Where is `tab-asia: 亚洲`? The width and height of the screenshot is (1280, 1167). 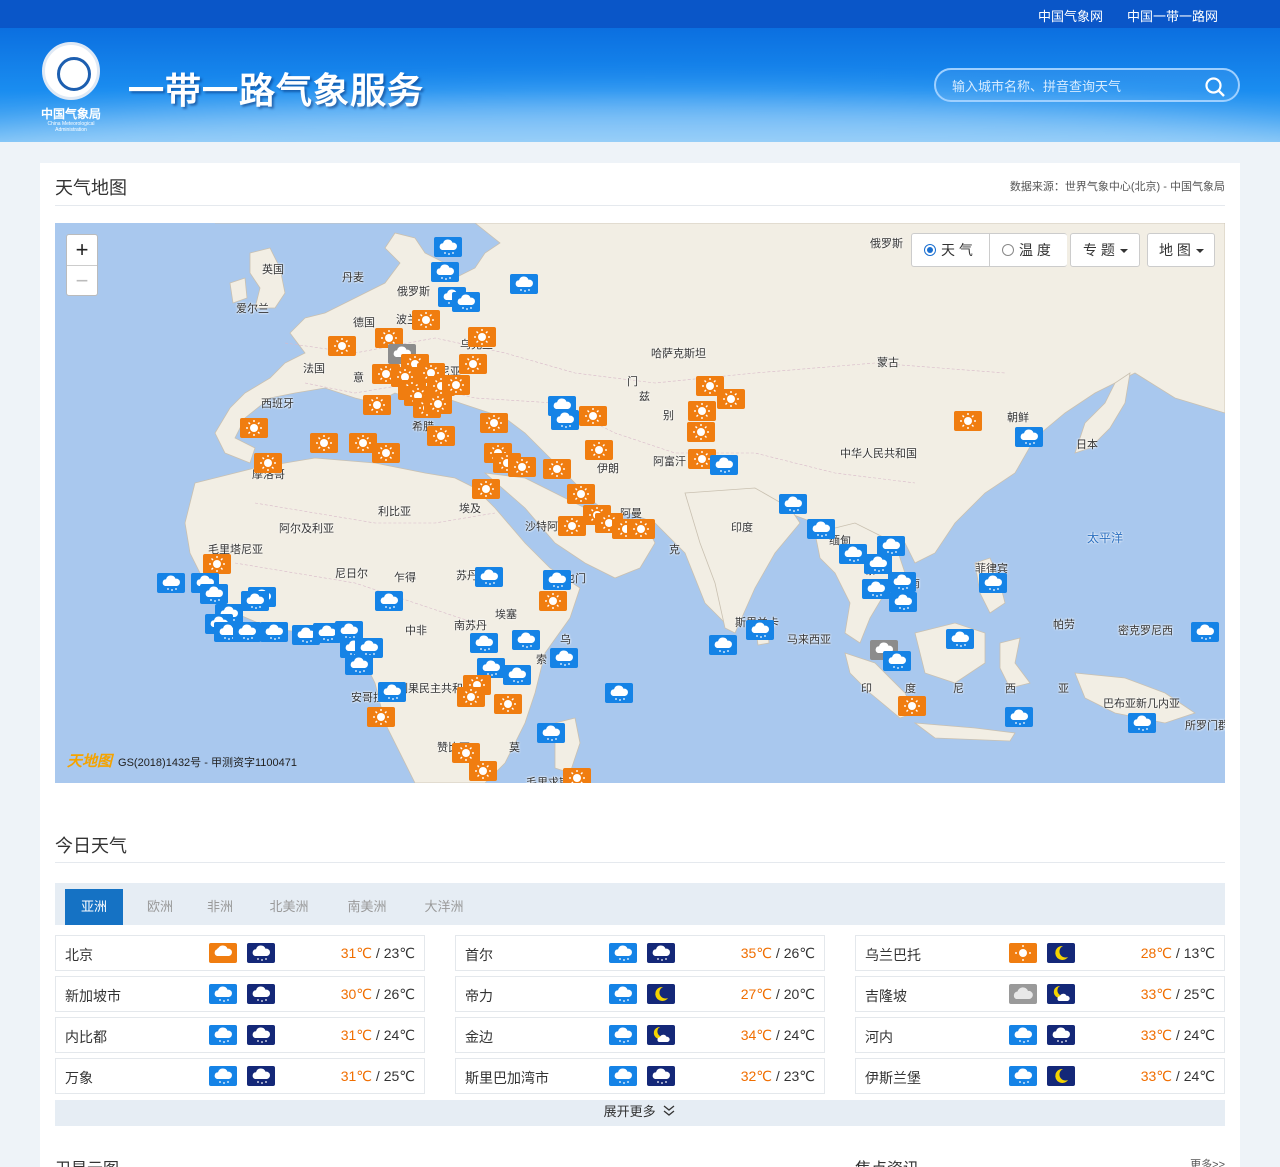 tab-asia: 亚洲 is located at coordinates (94, 907).